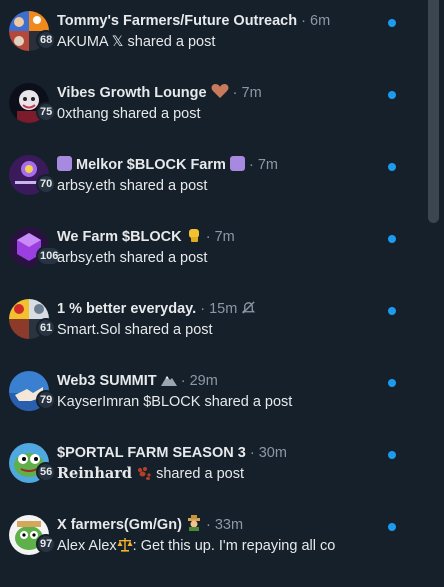  I want to click on conversation-title: We Farm $BLOCK, so click(119, 237).